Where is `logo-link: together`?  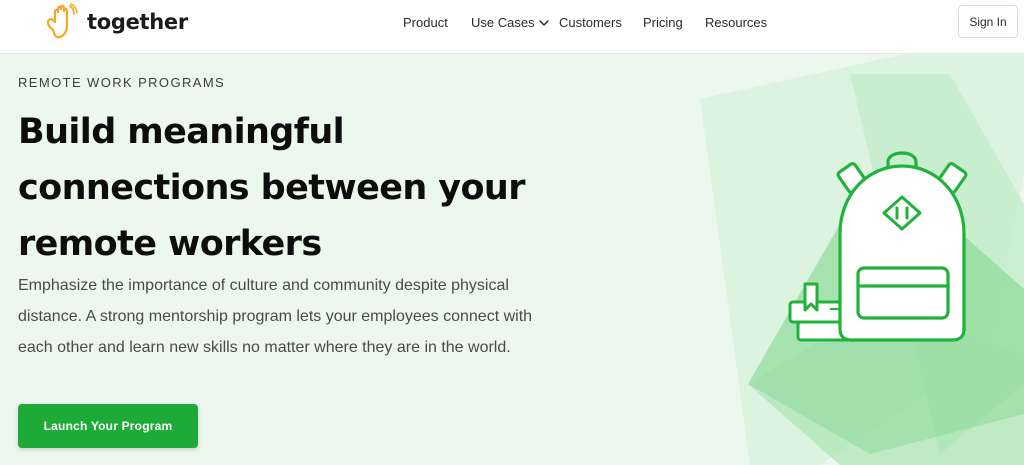
logo-link: together is located at coordinates (116, 22).